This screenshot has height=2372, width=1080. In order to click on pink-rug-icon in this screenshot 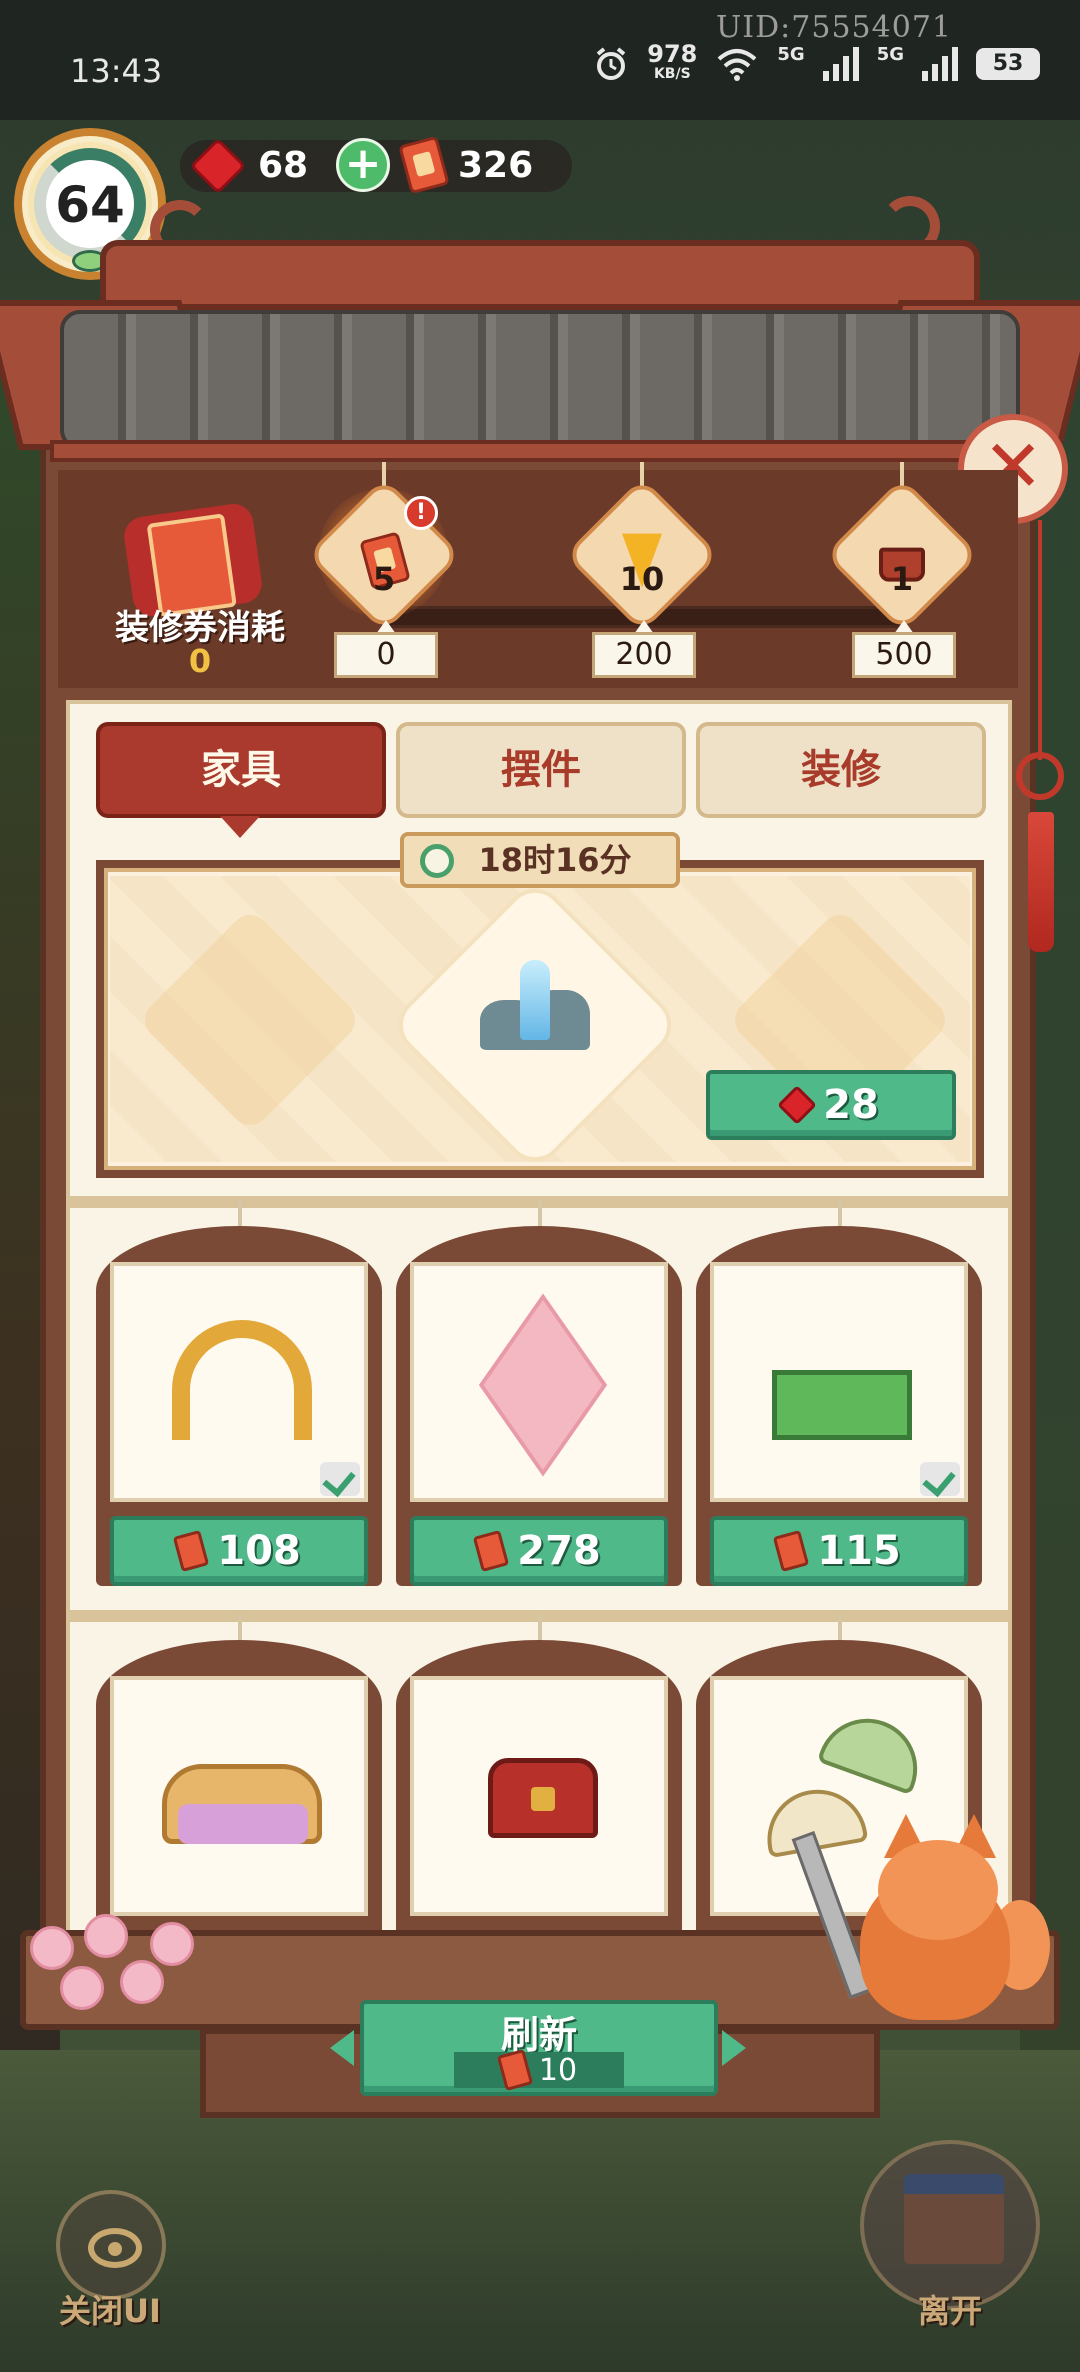, I will do `click(543, 1385)`.